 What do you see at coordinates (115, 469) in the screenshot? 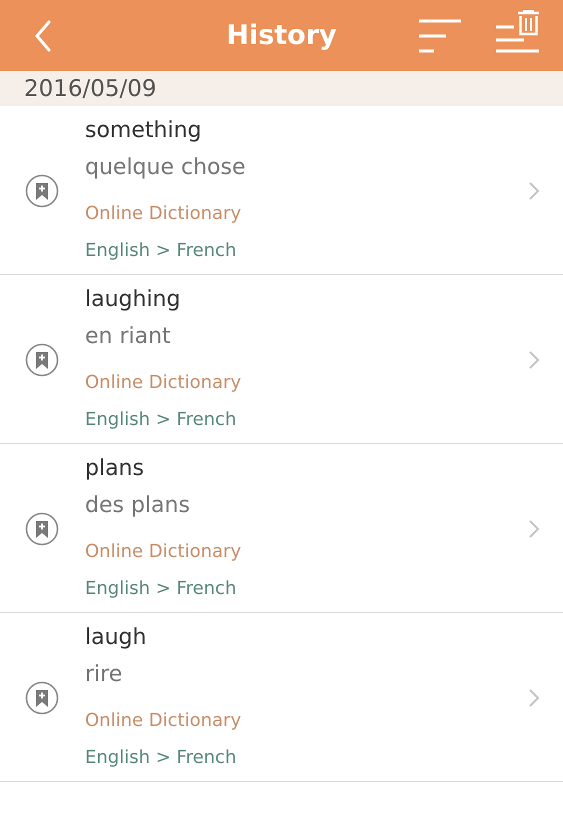
I see `entry-word: plans` at bounding box center [115, 469].